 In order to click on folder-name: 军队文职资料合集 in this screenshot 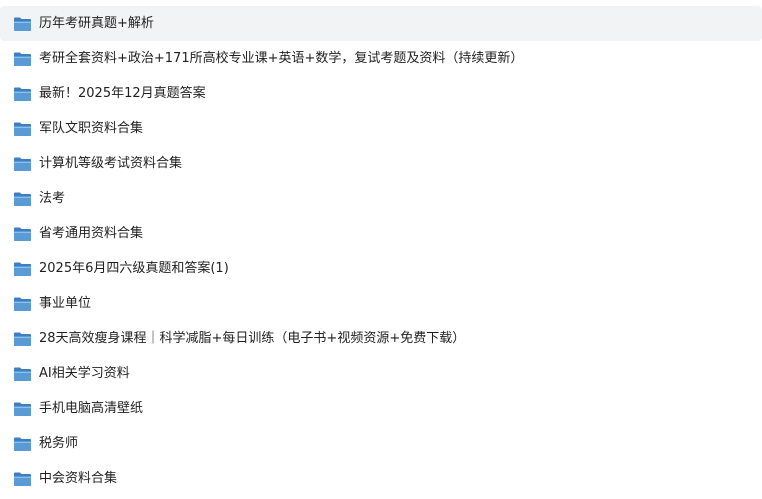, I will do `click(91, 128)`.